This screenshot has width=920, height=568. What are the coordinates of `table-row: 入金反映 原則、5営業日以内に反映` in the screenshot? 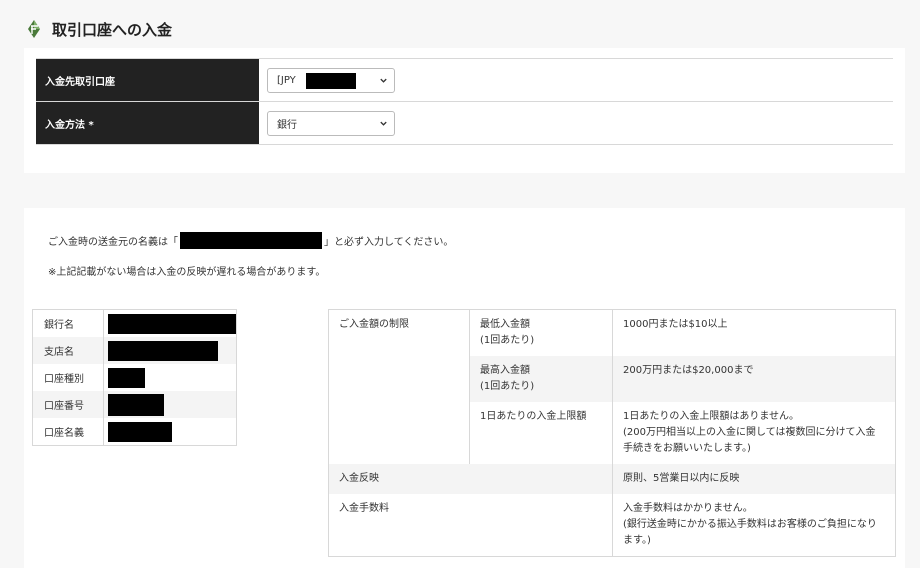 It's located at (612, 479).